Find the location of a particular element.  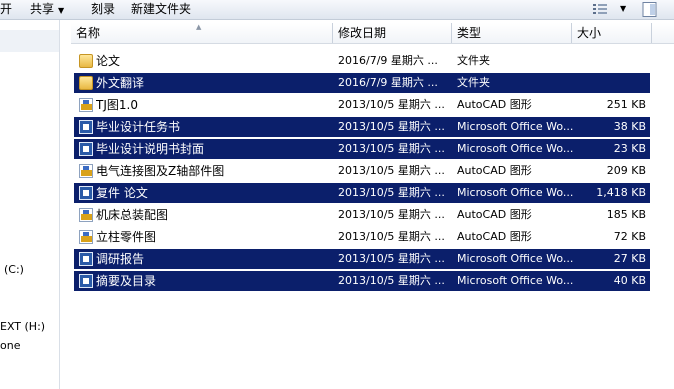

file-row: 立柱零件图 2013/10/5 星期六 ... AutoCAD 图形 72 KB is located at coordinates (362, 237).